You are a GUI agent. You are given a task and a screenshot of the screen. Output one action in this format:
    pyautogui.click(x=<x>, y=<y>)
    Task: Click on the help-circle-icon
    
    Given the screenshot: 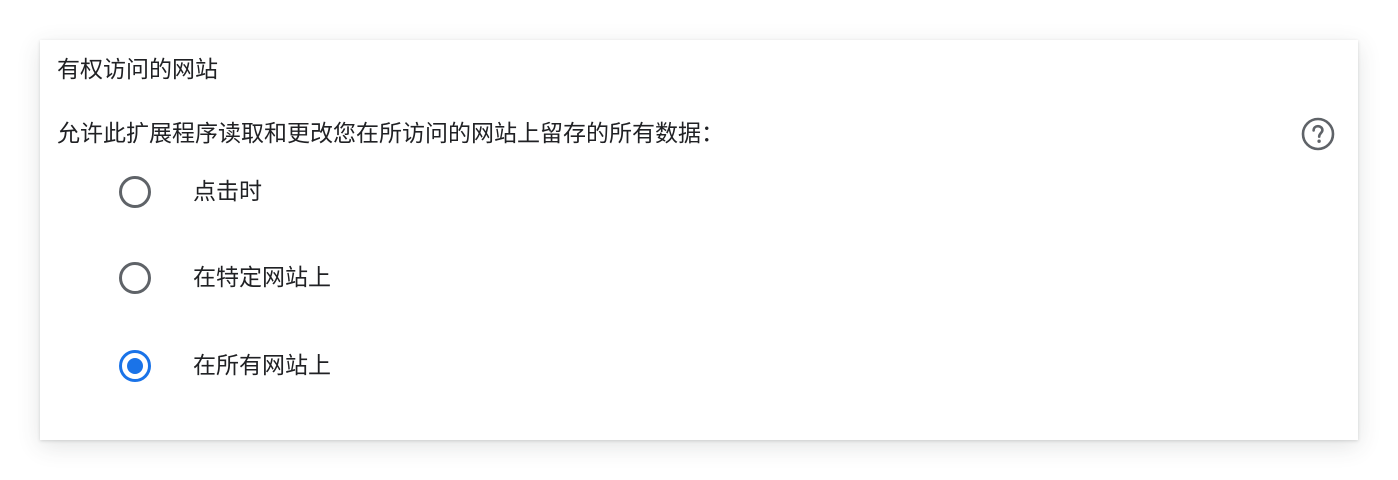 What is the action you would take?
    pyautogui.click(x=1318, y=134)
    